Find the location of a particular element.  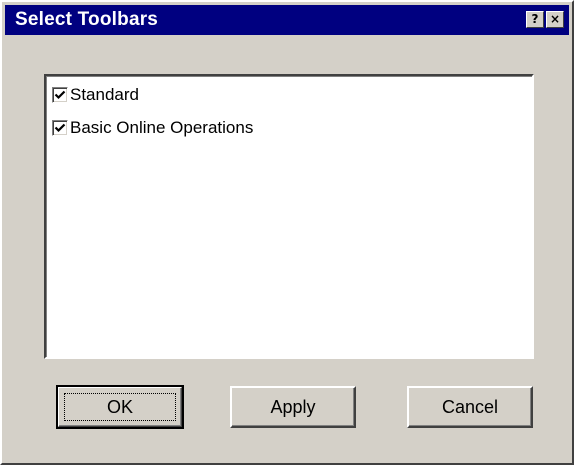

title-bar: Select Toolbars ? × is located at coordinates (287, 20).